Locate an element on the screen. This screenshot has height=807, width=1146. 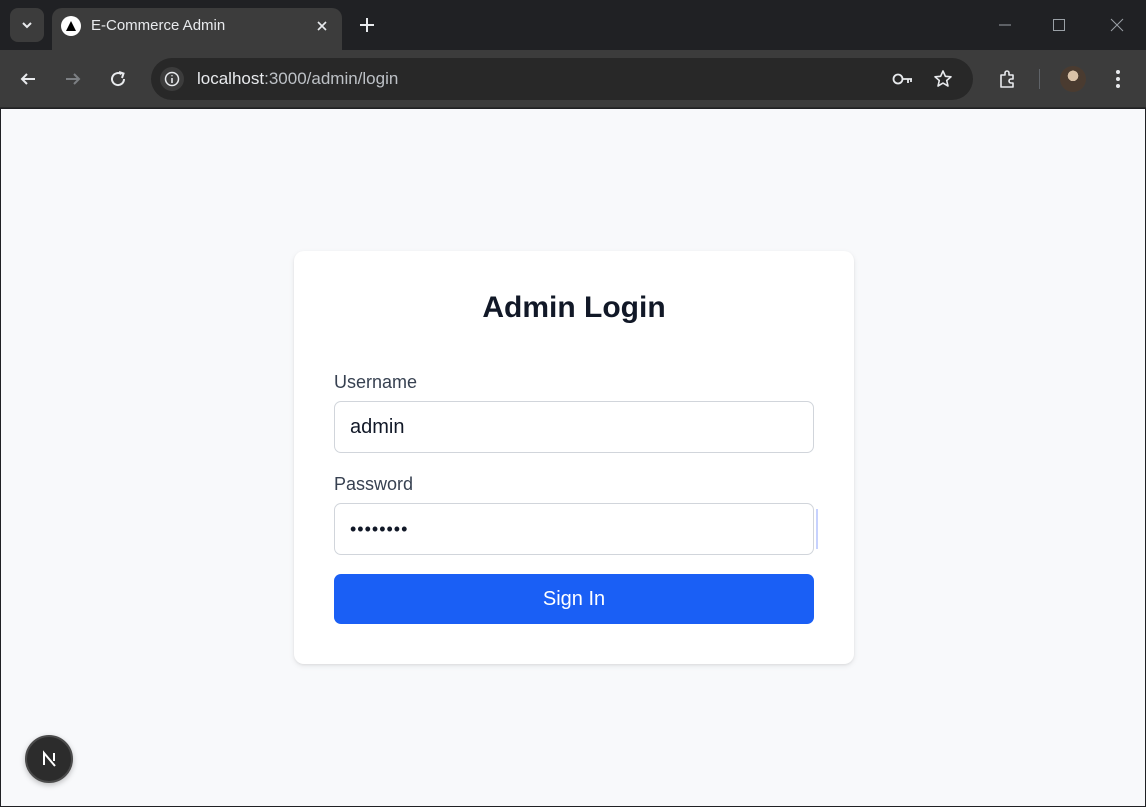
focus-indicator is located at coordinates (817, 529).